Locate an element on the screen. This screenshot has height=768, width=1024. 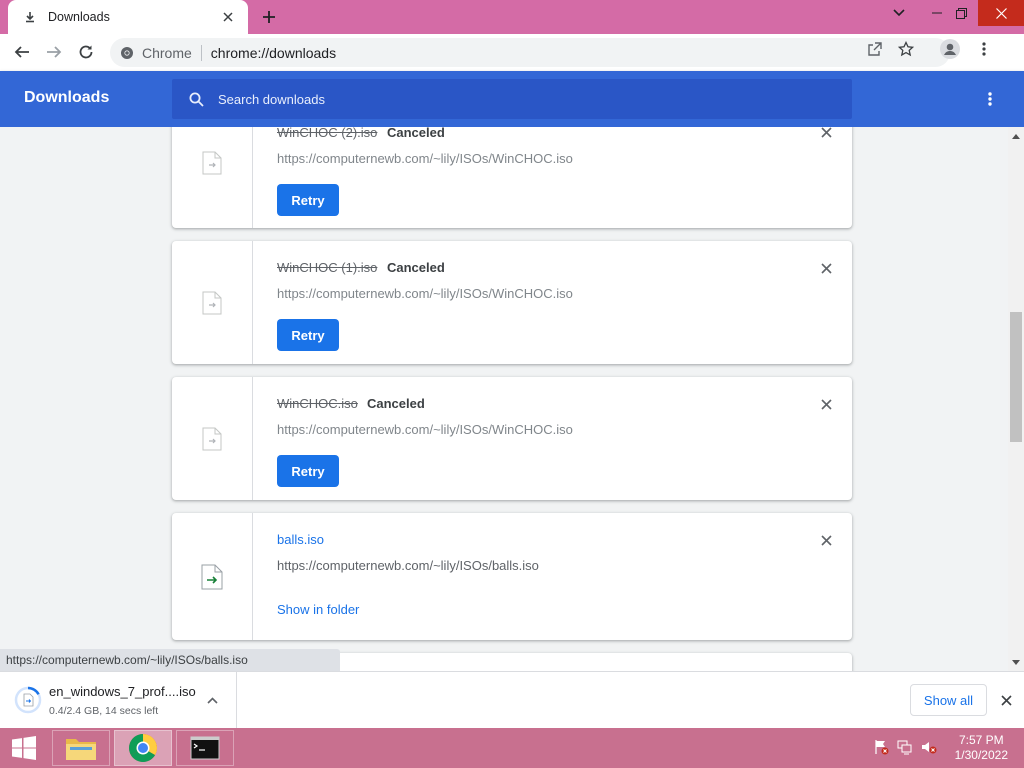
profile-avatar-icon is located at coordinates (950, 49).